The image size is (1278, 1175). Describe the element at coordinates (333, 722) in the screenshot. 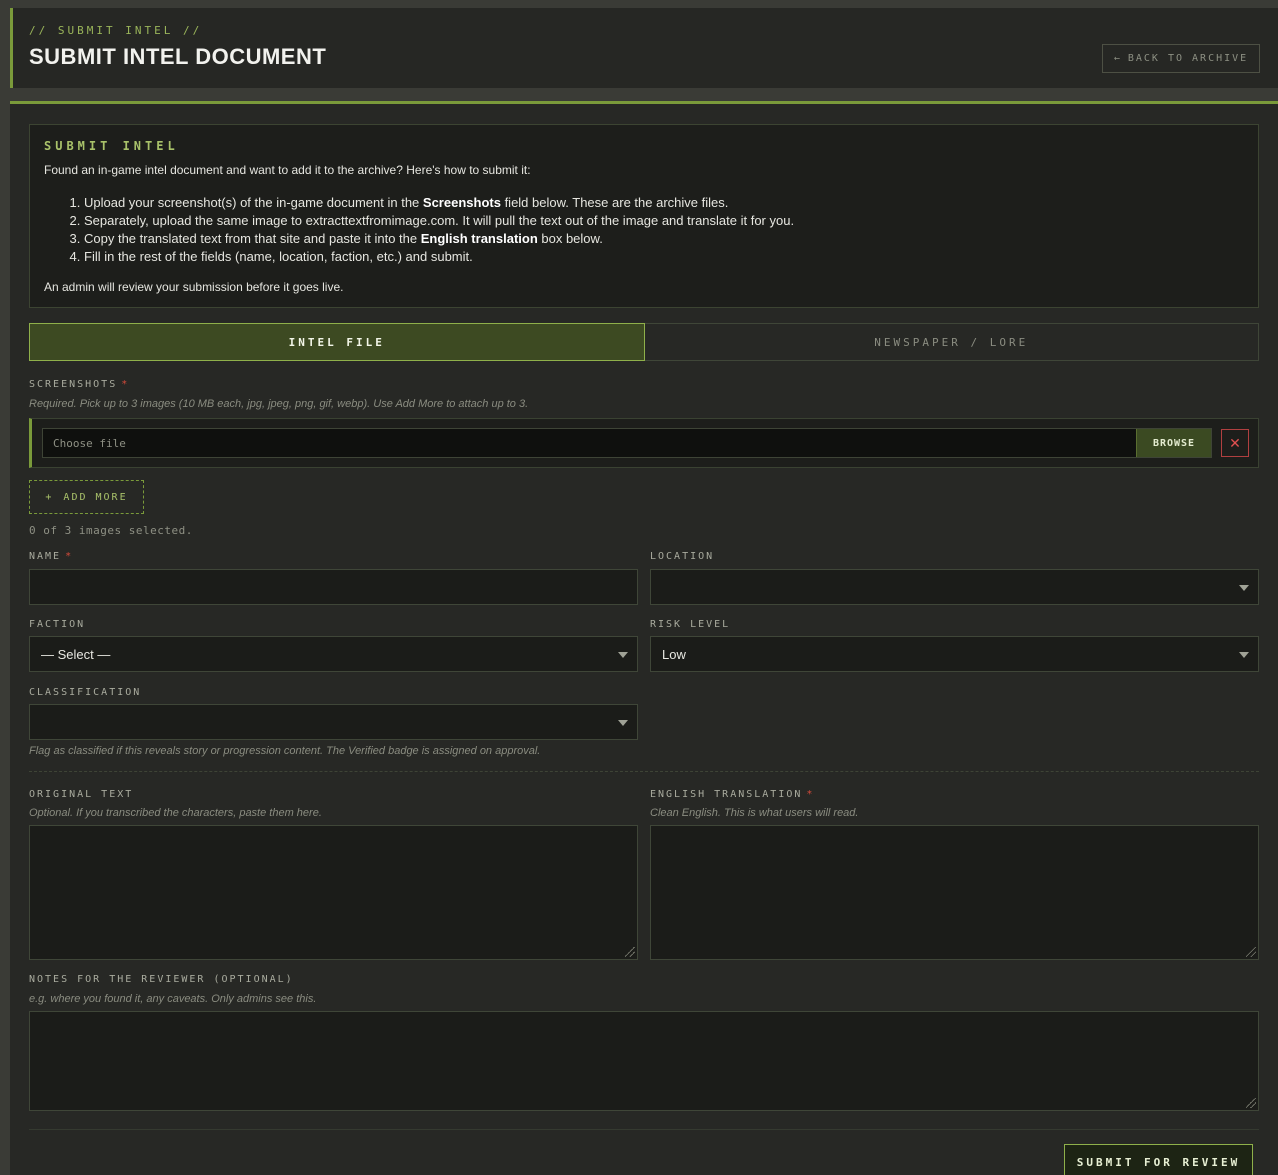

I see `classification-select` at that location.